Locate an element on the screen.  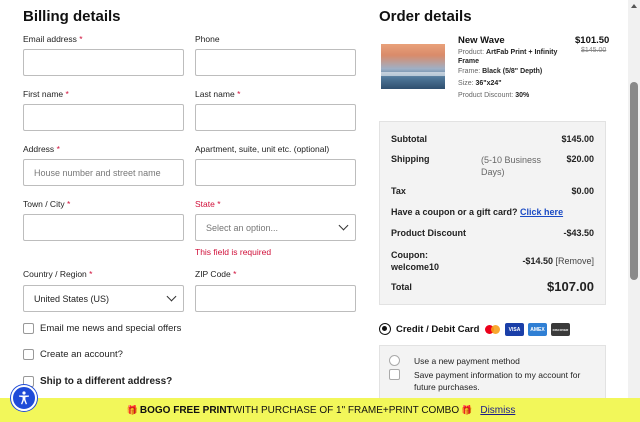
mastercard-icon is located at coordinates (492, 329).